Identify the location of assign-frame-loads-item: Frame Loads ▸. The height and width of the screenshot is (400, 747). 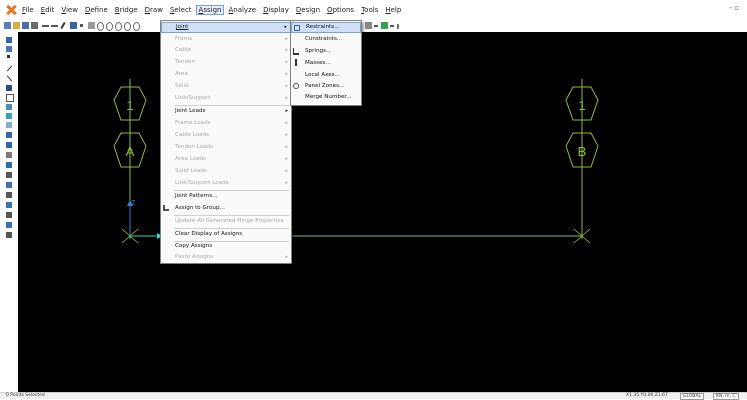
(226, 123).